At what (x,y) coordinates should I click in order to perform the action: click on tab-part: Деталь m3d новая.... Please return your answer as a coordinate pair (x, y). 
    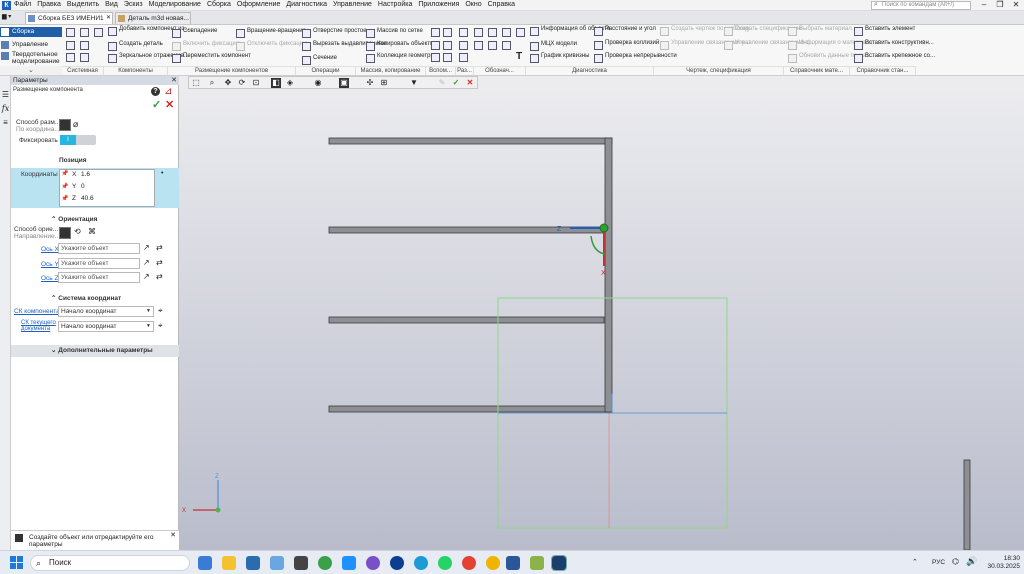
    Looking at the image, I should click on (153, 18).